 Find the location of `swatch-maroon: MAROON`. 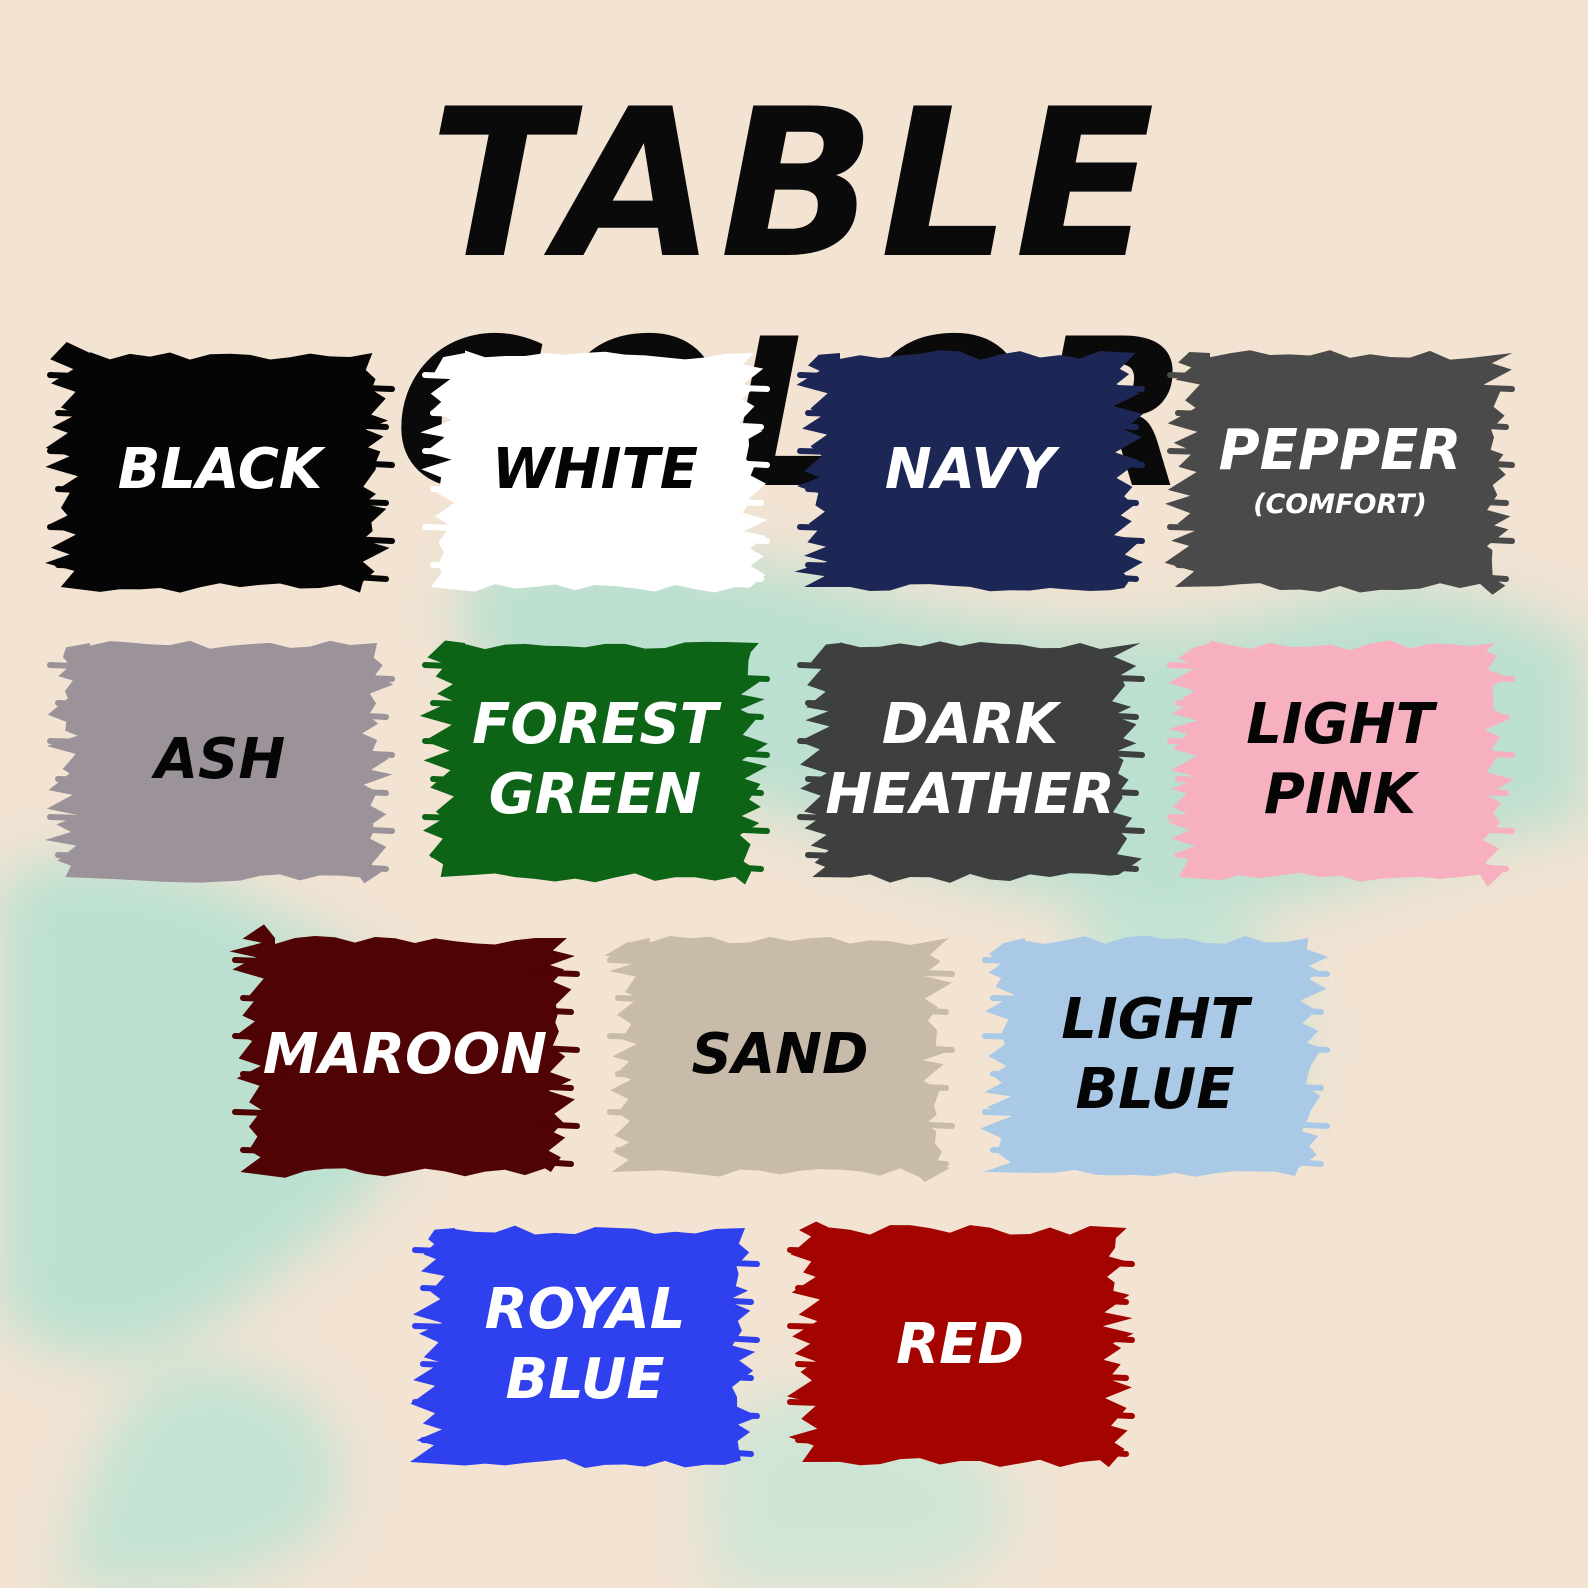

swatch-maroon: MAROON is located at coordinates (405, 1055).